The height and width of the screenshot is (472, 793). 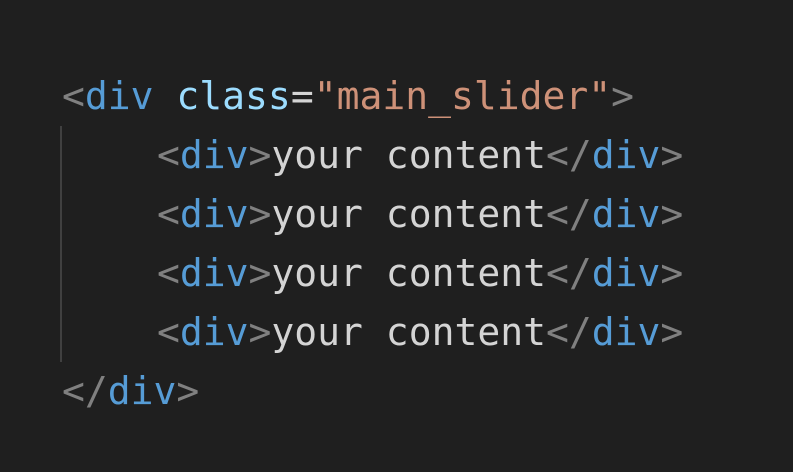 I want to click on code-line-5: <div>your content</div>, so click(x=420, y=332).